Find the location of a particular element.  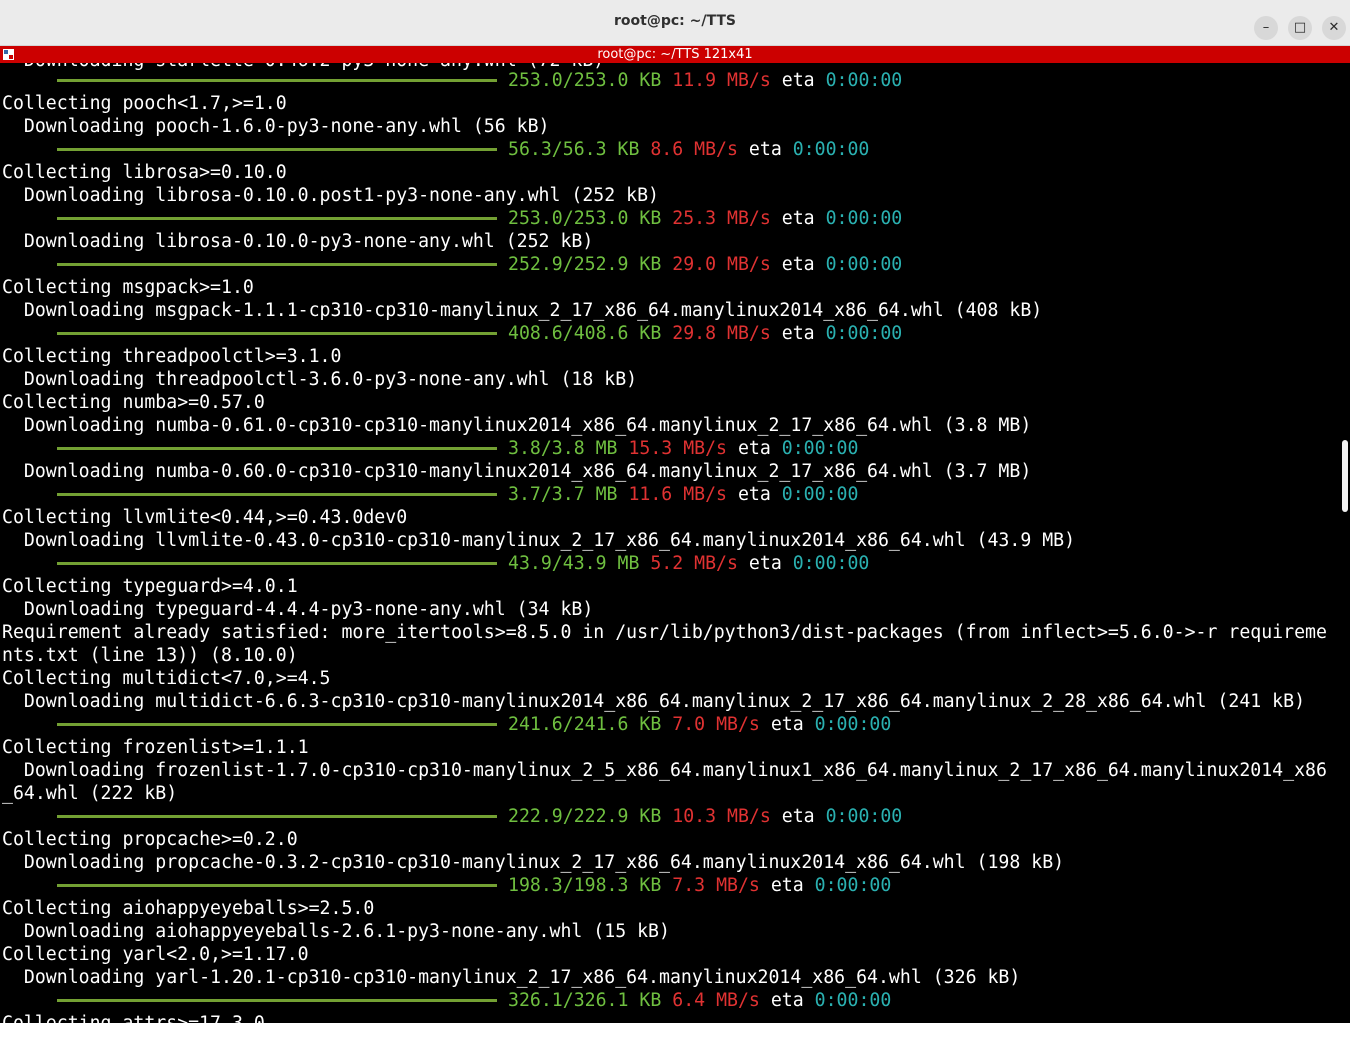

progress-stats: 326.1/326.1 KB 6.4 MB/s eta 0:00:00 is located at coordinates (699, 1000).